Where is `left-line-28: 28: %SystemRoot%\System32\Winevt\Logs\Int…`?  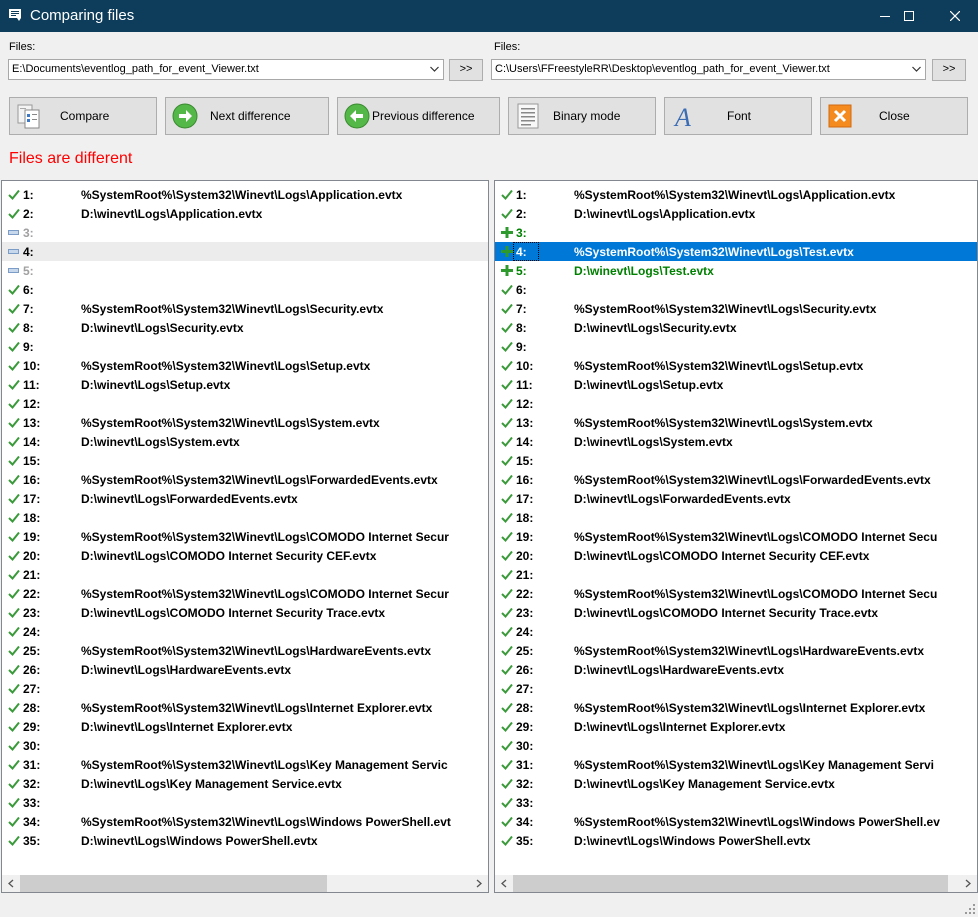
left-line-28: 28: %SystemRoot%\System32\Winevt\Logs\Int… is located at coordinates (245, 707).